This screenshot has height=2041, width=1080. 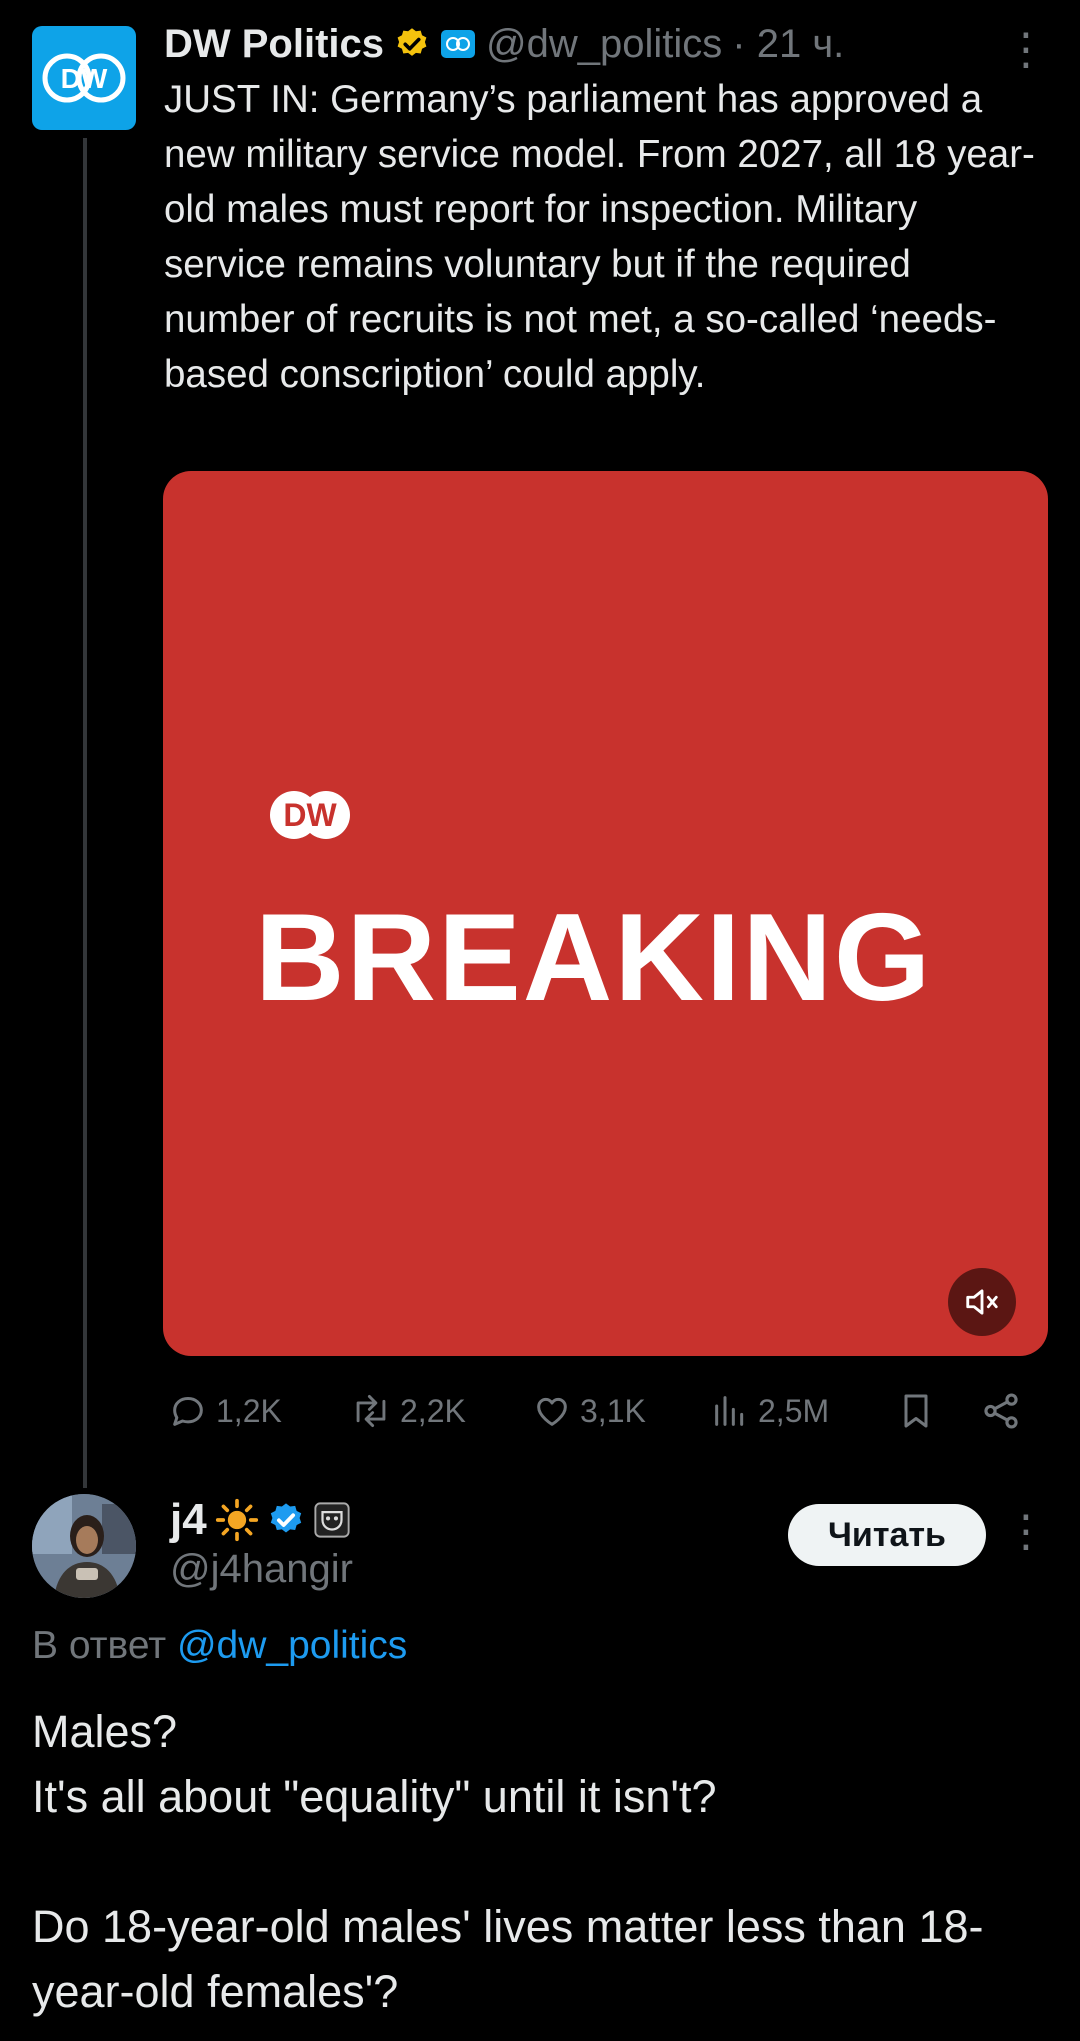 I want to click on follow-button: Читать, so click(x=887, y=1535).